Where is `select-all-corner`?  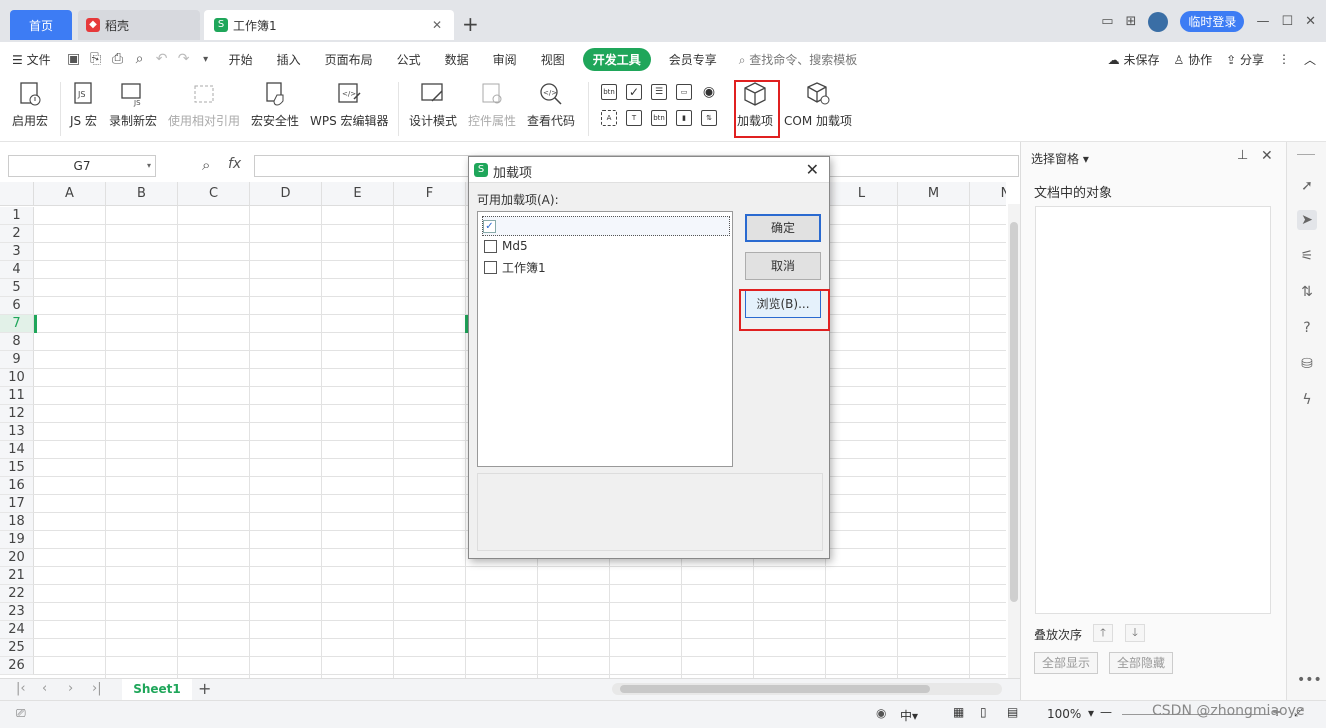
select-all-corner is located at coordinates (17, 194).